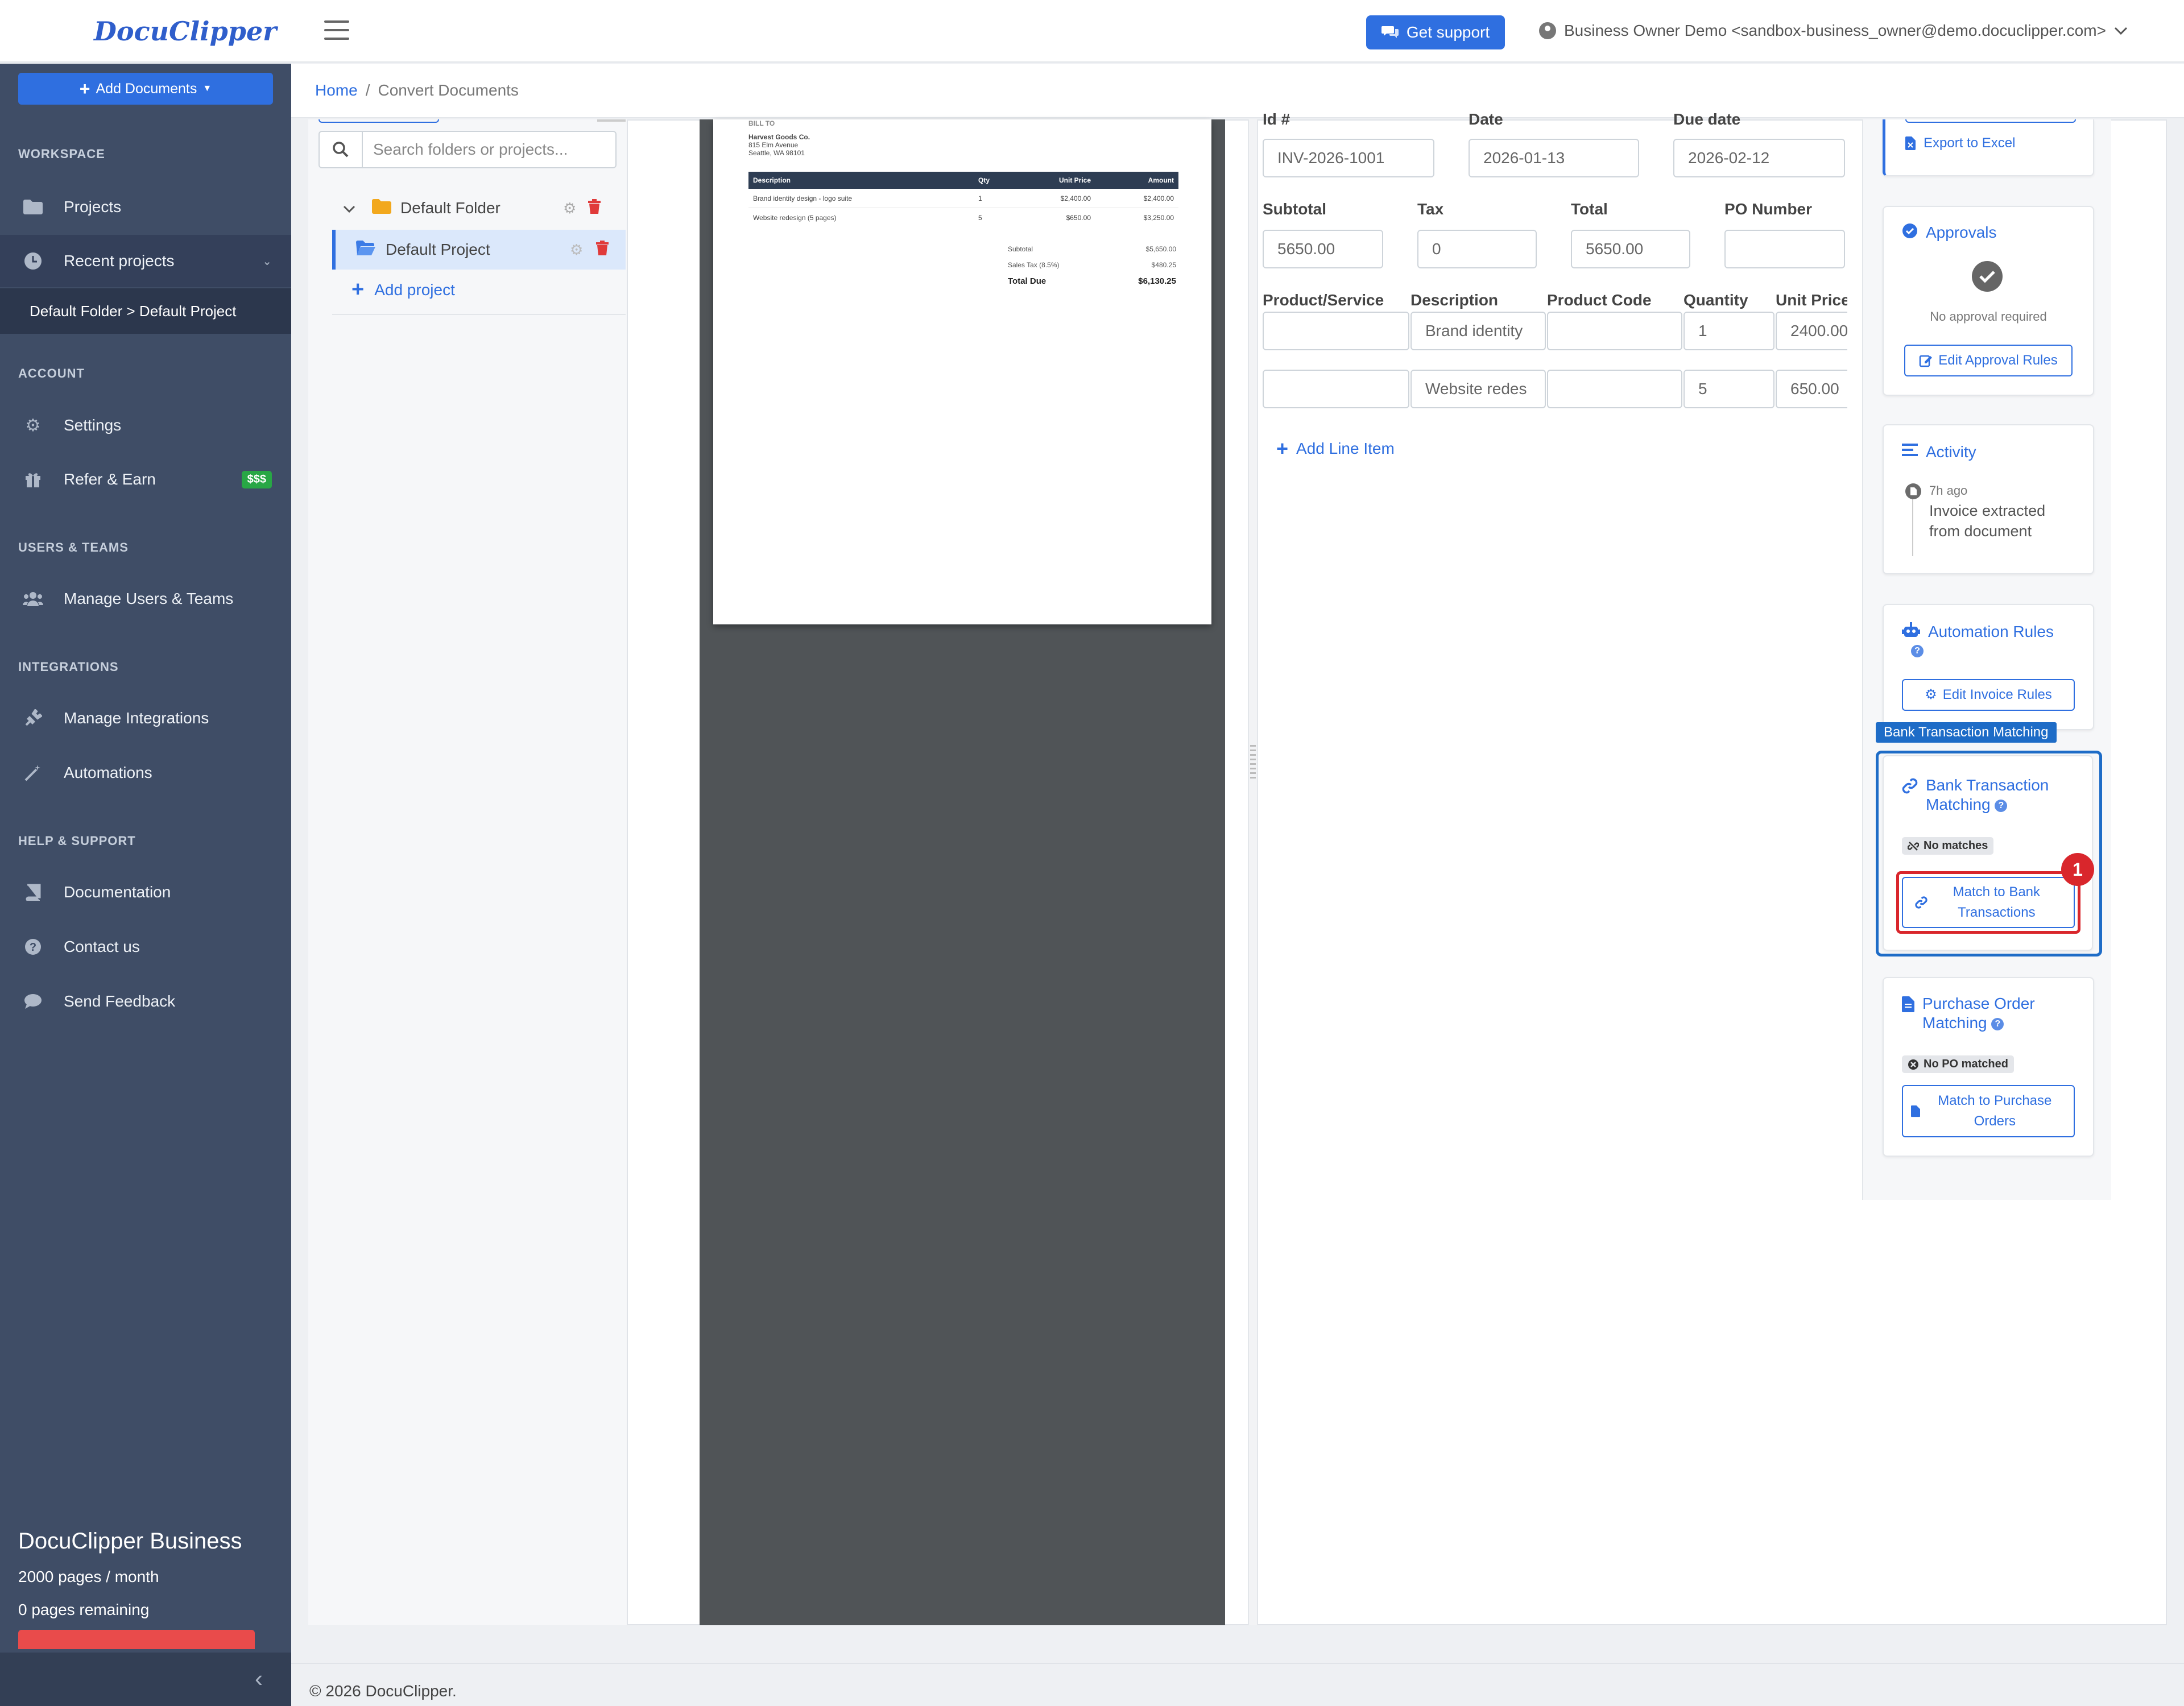  What do you see at coordinates (33, 599) in the screenshot?
I see `users-icon` at bounding box center [33, 599].